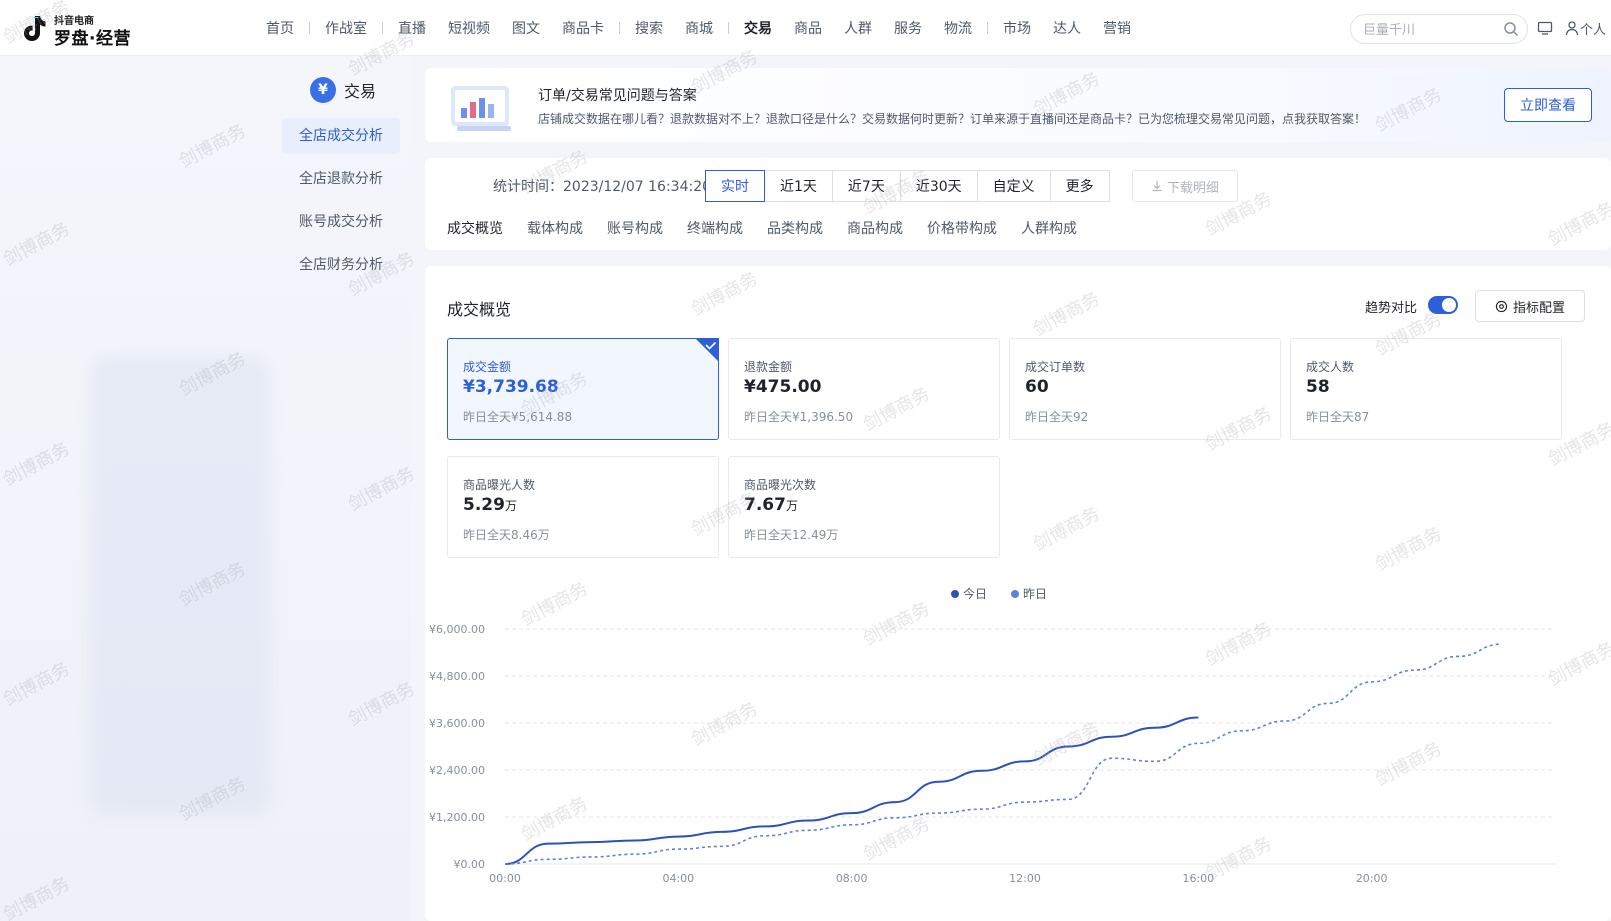 The width and height of the screenshot is (1611, 921). I want to click on metric-label: 商品曝光人数, so click(499, 485).